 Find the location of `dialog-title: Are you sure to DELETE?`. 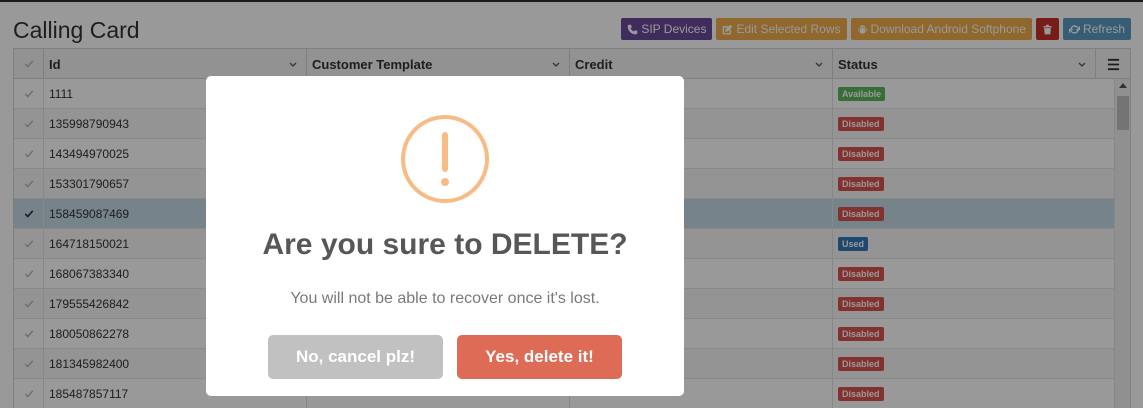

dialog-title: Are you sure to DELETE? is located at coordinates (445, 244).